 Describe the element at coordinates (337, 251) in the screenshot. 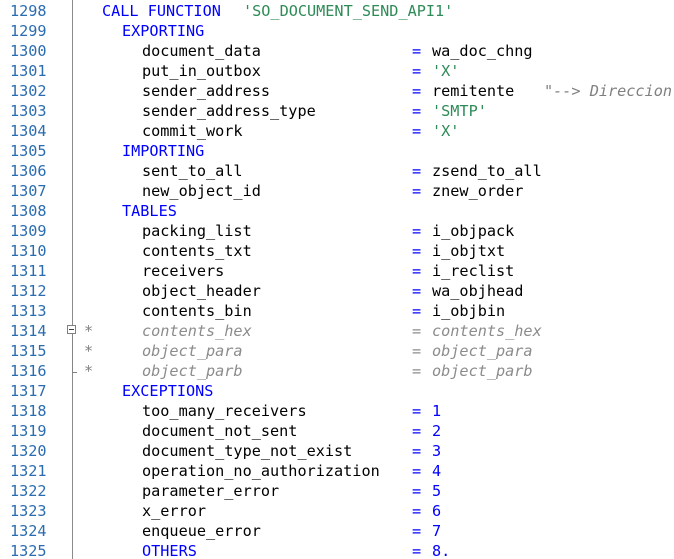

I see `code-line: 1310 contents_txt = i_objtxt` at that location.